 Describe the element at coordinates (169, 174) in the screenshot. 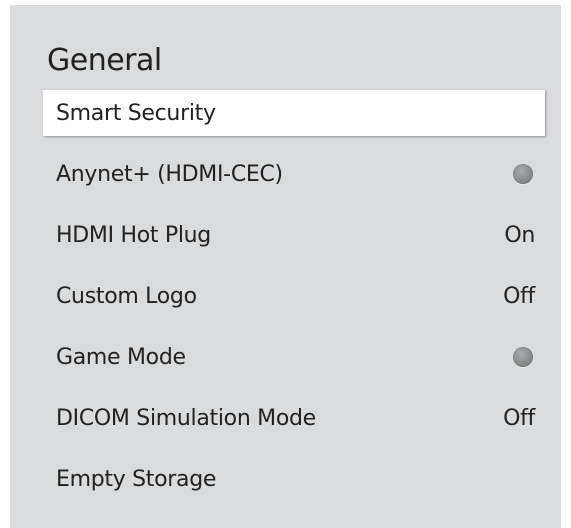

I see `menu-item-label: Anynet+ (HDMI-CEC)` at that location.